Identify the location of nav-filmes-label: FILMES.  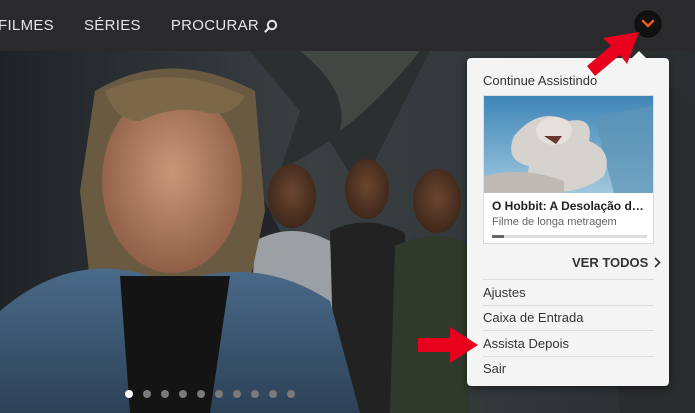
(27, 25).